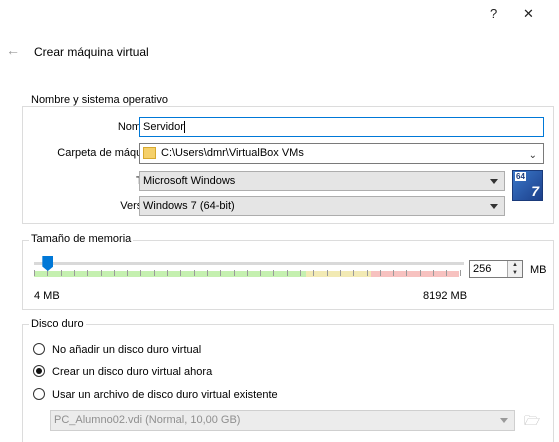  Describe the element at coordinates (163, 127) in the screenshot. I see `name-input-value: Servidor` at that location.